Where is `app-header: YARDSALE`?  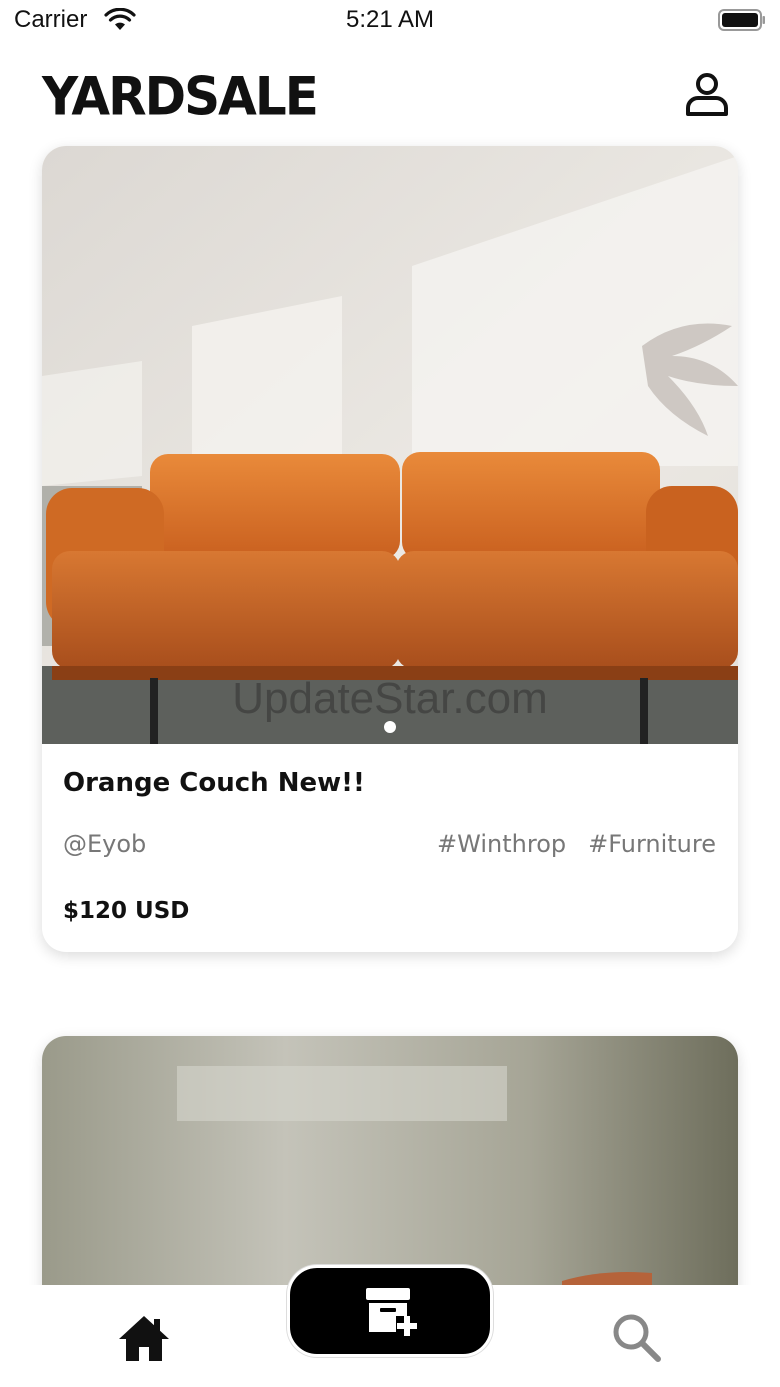
app-header: YARDSALE is located at coordinates (390, 98).